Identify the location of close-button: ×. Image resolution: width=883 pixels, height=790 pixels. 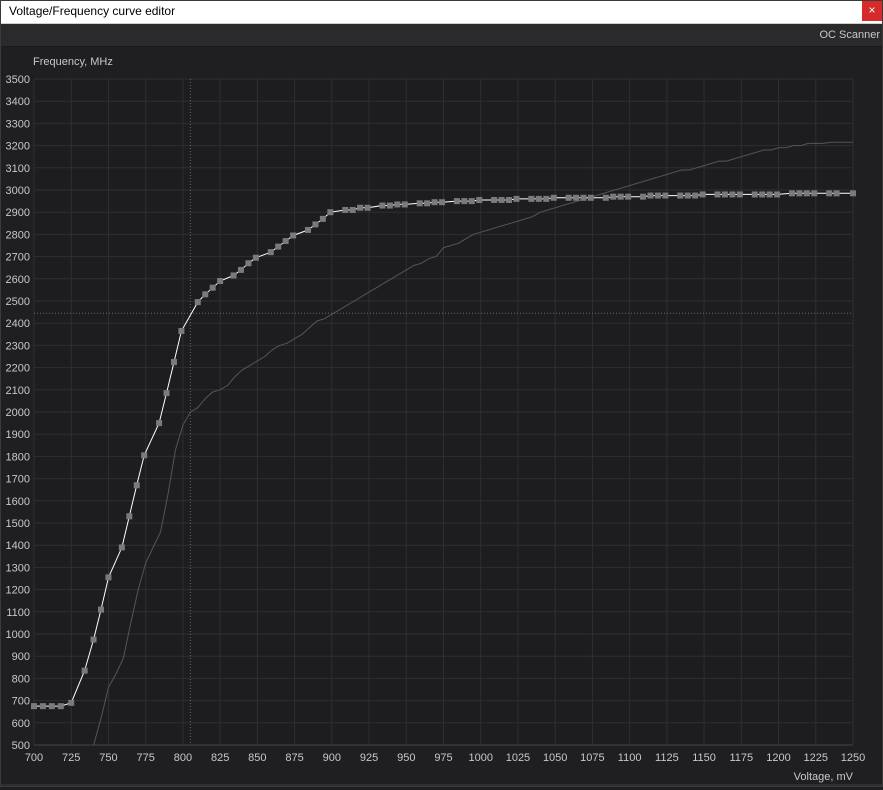
(872, 11).